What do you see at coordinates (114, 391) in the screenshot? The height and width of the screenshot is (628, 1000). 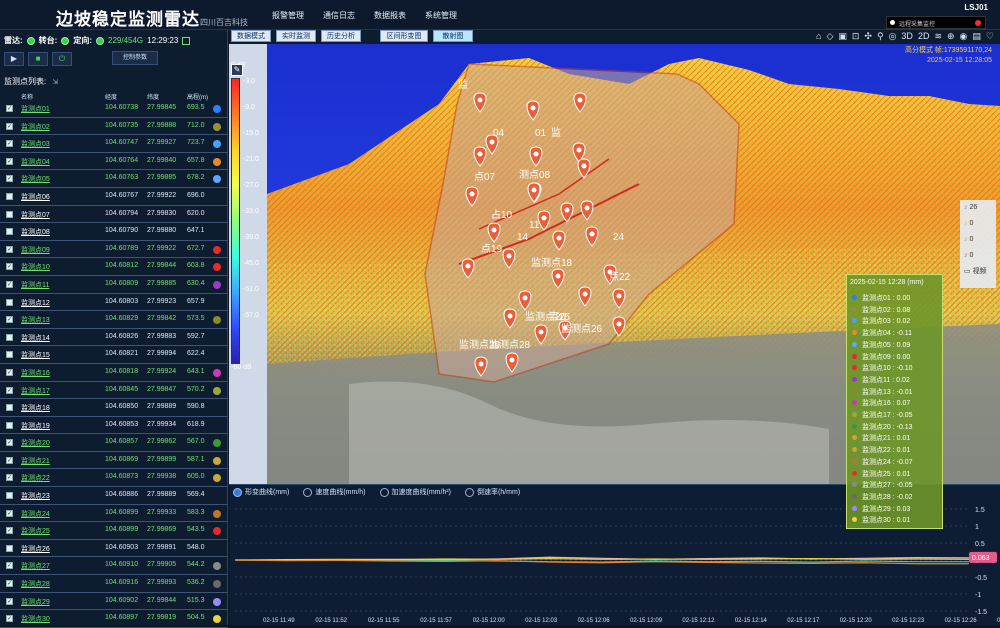 I see `list-item: ✓ 监测点17 104.60845 27.99847 570.2` at bounding box center [114, 391].